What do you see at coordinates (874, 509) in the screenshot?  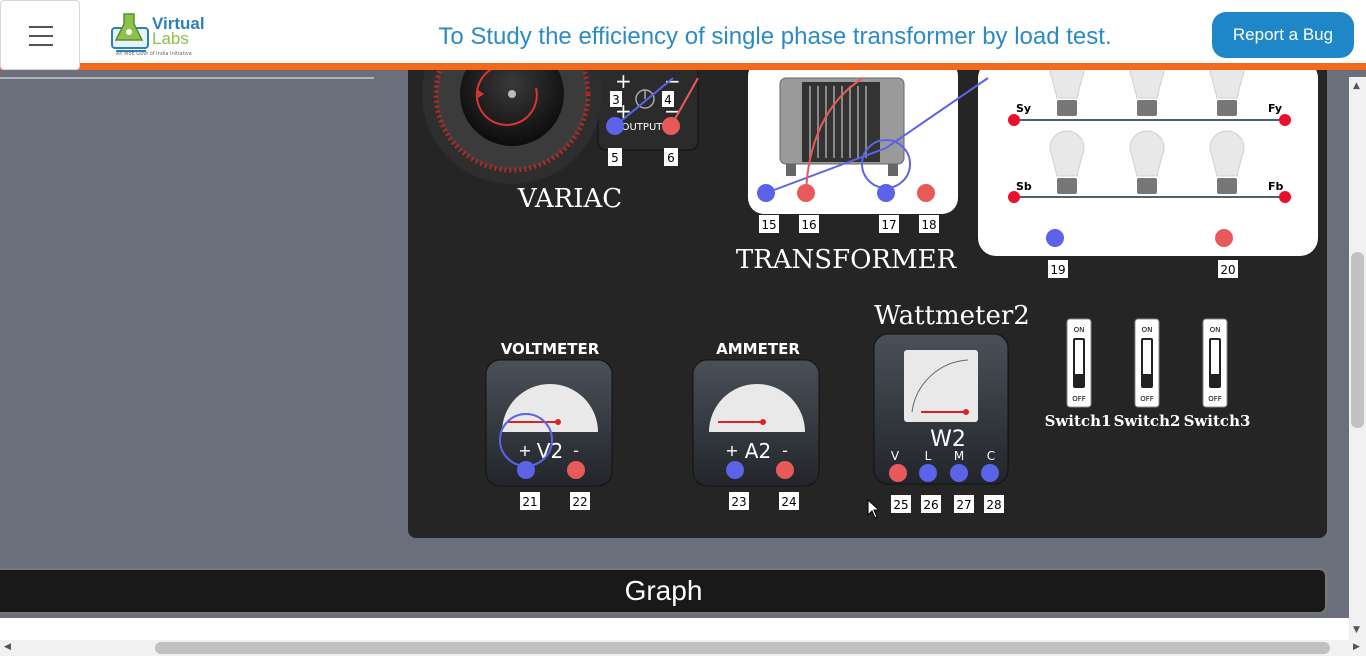 I see `mouse-cursor-icon` at bounding box center [874, 509].